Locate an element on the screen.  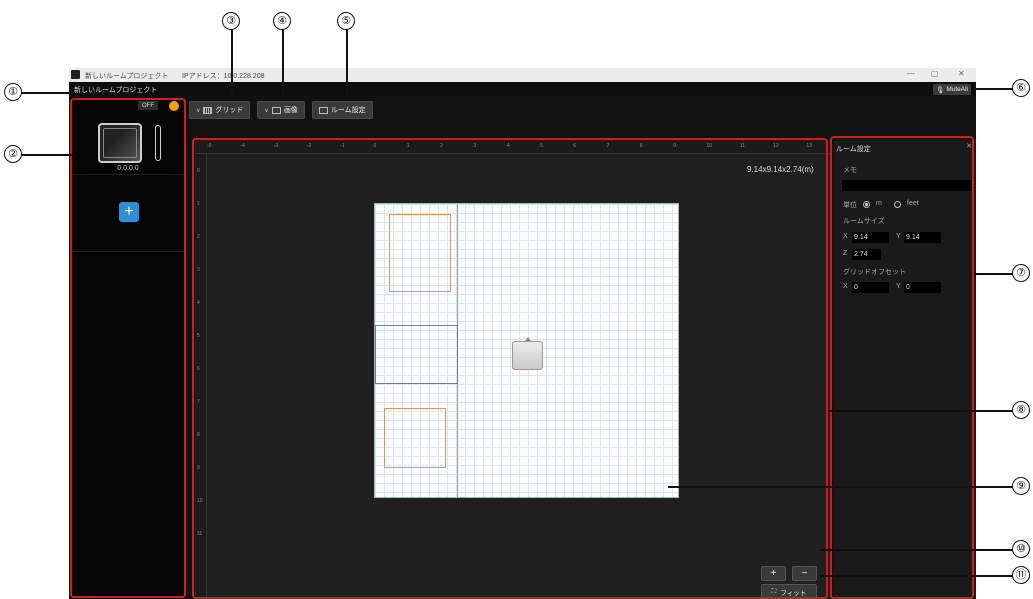
ruler-horizontal: -5 -4 -3 -2 -1 0 1 2 3 4 5 6 7 8 9 10 11 12 13 is located at coordinates (513, 147).